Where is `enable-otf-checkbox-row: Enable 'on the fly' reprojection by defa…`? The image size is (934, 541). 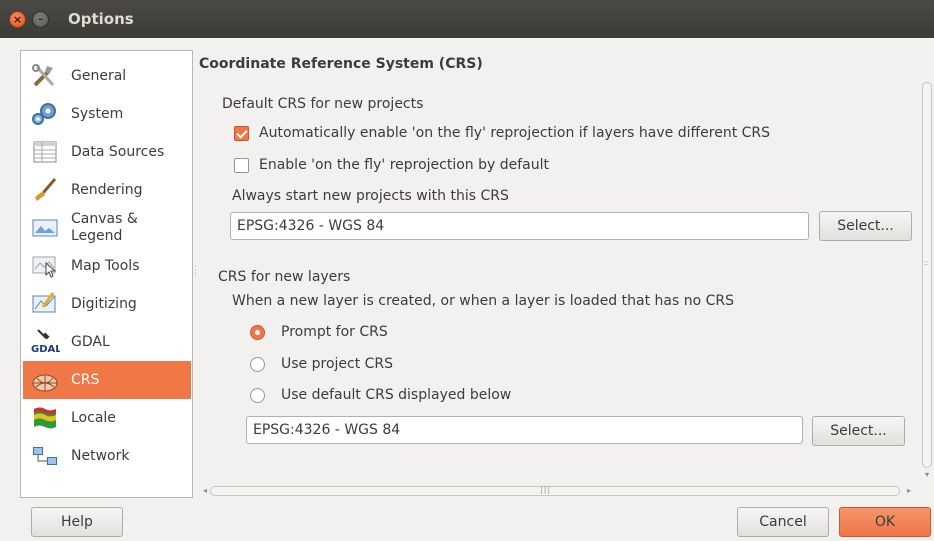 enable-otf-checkbox-row: Enable 'on the fly' reprojection by defa… is located at coordinates (391, 165).